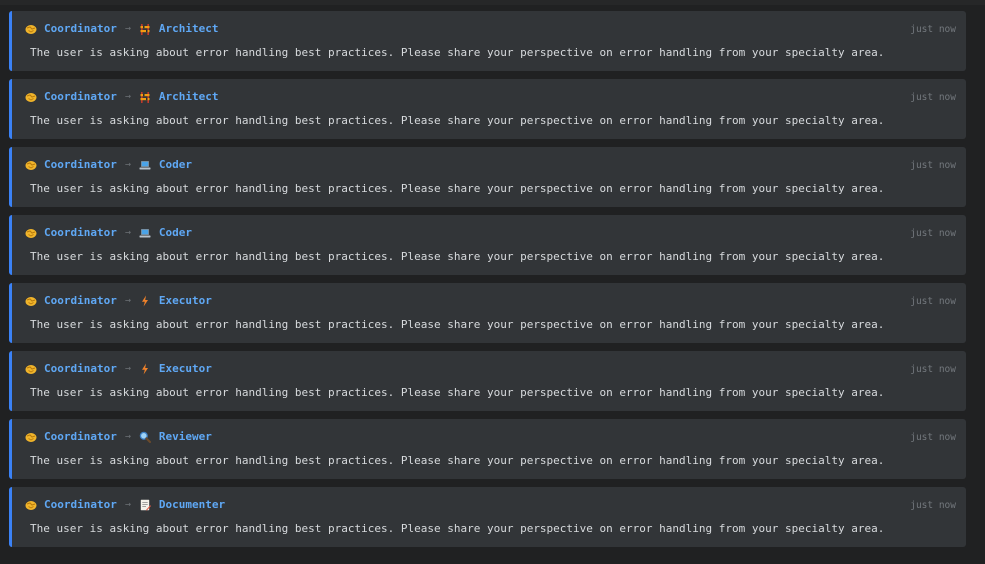 The width and height of the screenshot is (985, 564). I want to click on top-bar, so click(492, 2).